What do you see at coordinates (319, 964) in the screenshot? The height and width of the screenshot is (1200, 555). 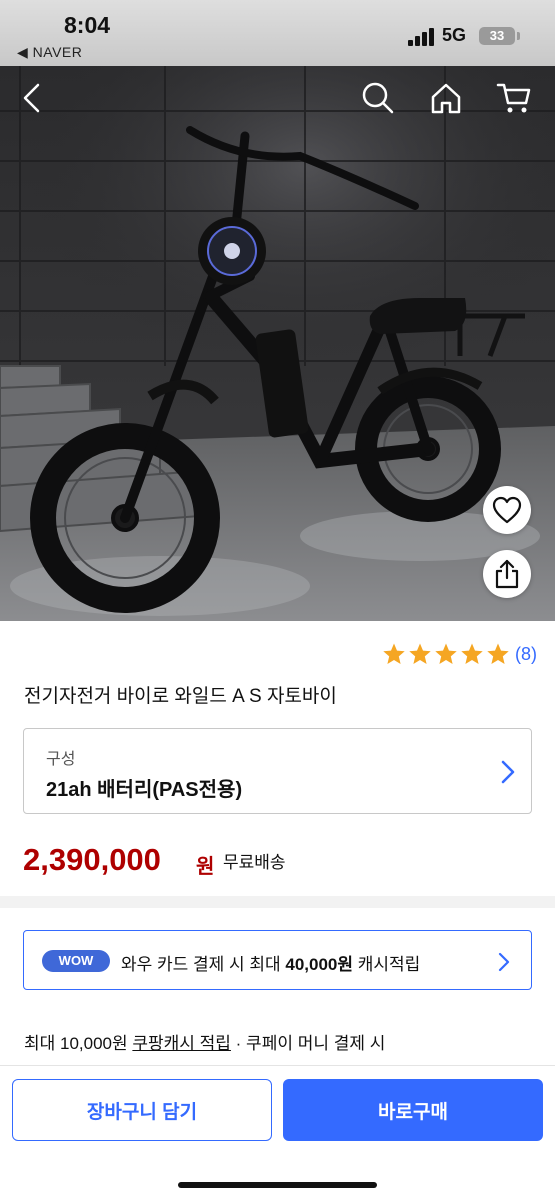 I see `wow-amount: 40,000원` at bounding box center [319, 964].